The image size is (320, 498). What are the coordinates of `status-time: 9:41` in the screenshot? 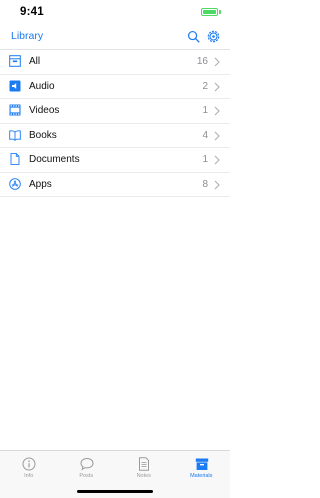 It's located at (32, 12).